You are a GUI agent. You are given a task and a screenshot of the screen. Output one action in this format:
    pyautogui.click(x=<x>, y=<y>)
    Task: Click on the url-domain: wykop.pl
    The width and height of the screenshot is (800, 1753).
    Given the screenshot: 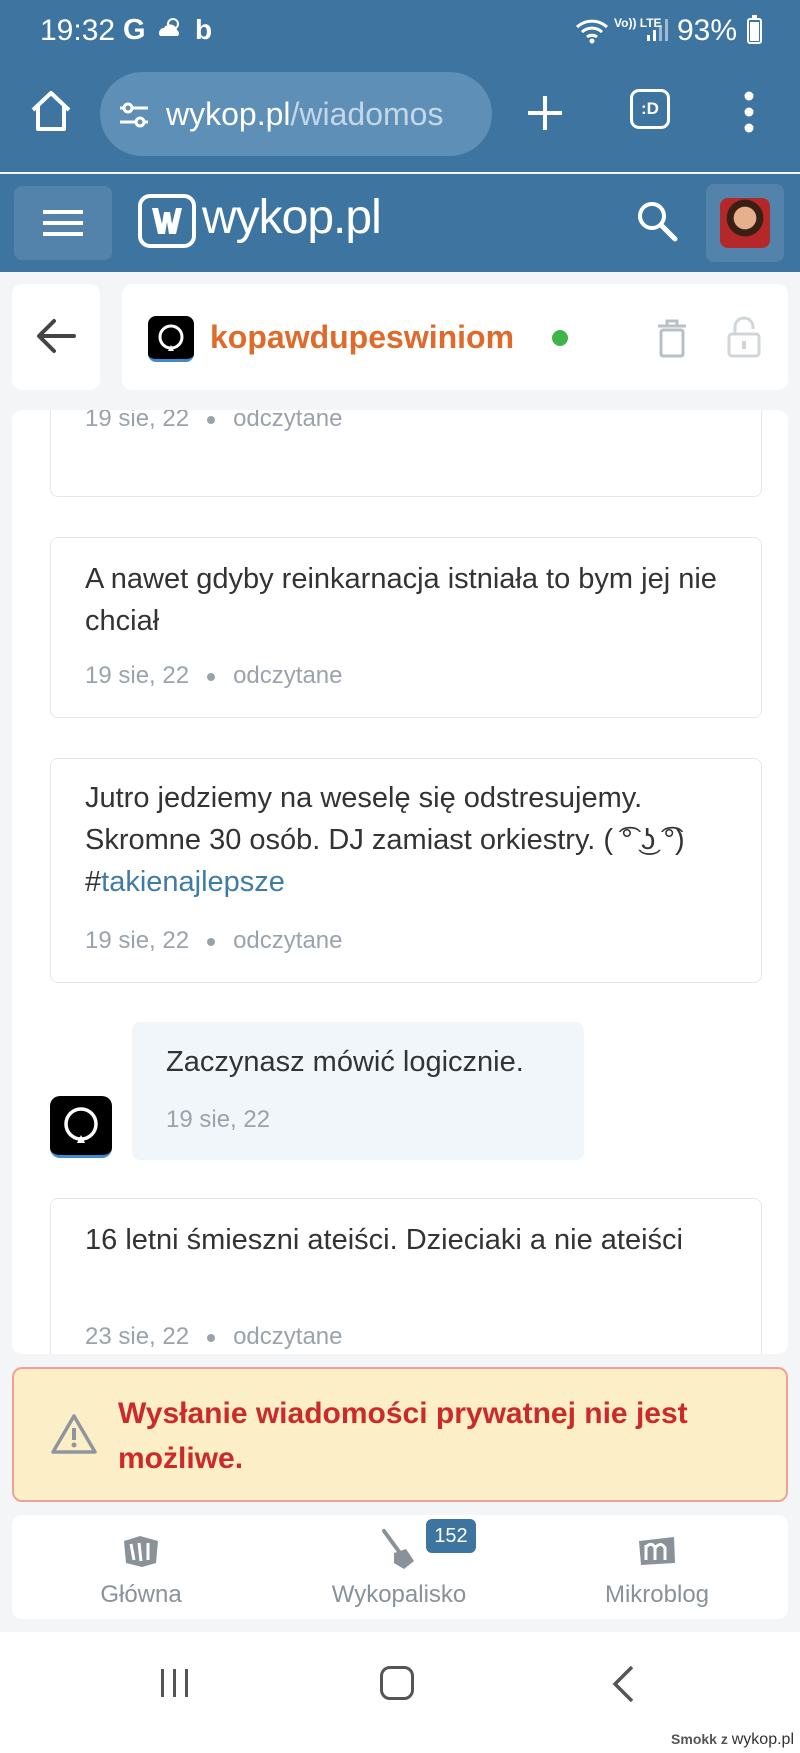 What is the action you would take?
    pyautogui.click(x=228, y=114)
    